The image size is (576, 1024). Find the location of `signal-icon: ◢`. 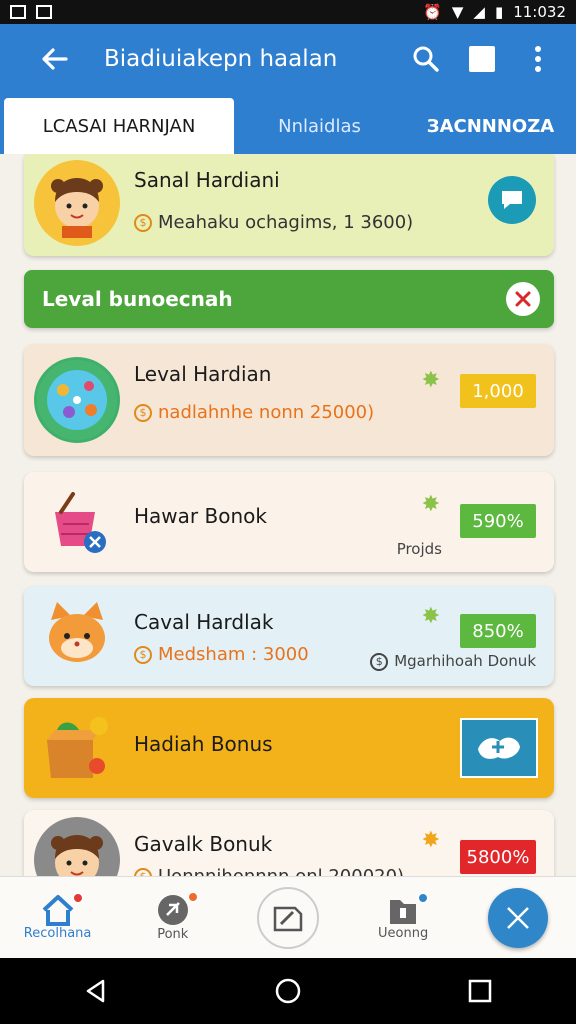

signal-icon: ◢ is located at coordinates (479, 12).